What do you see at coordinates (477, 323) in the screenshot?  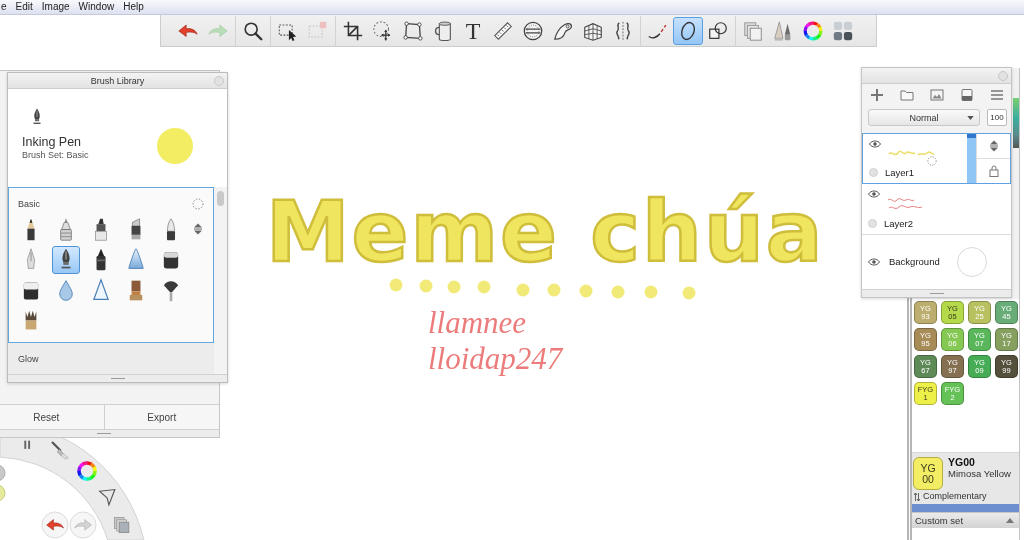 I see `signature-text: llamnee` at bounding box center [477, 323].